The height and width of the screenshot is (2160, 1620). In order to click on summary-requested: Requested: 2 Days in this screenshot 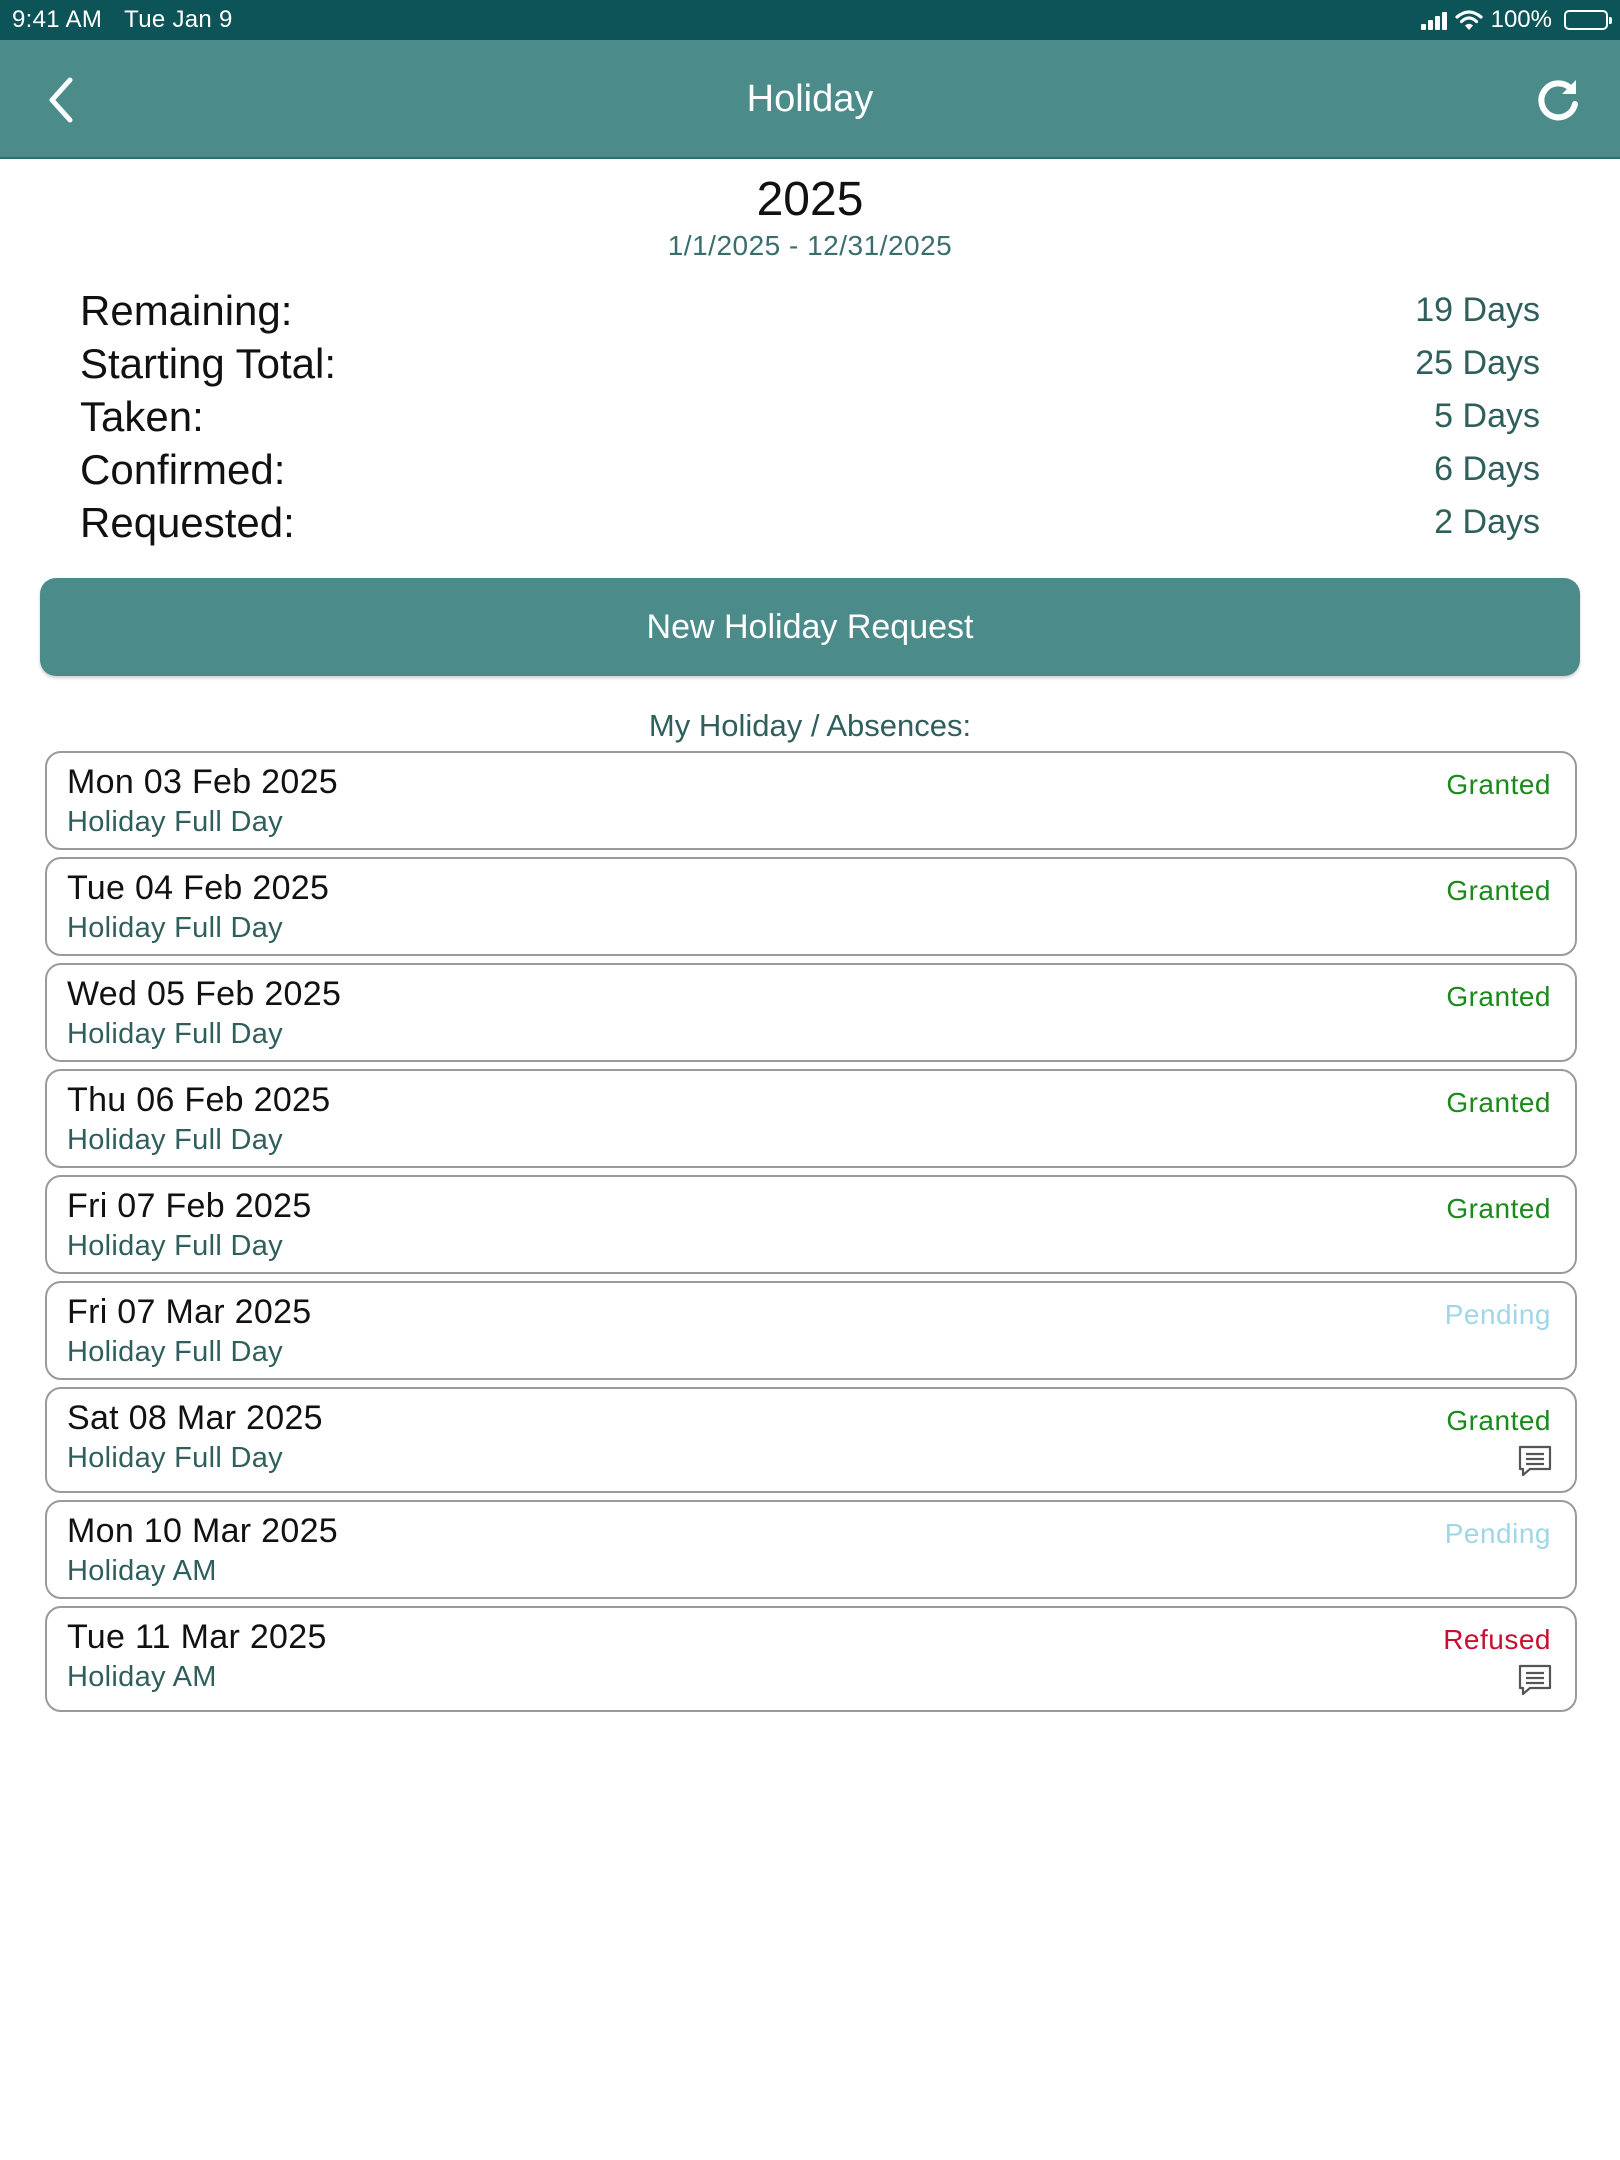, I will do `click(810, 522)`.